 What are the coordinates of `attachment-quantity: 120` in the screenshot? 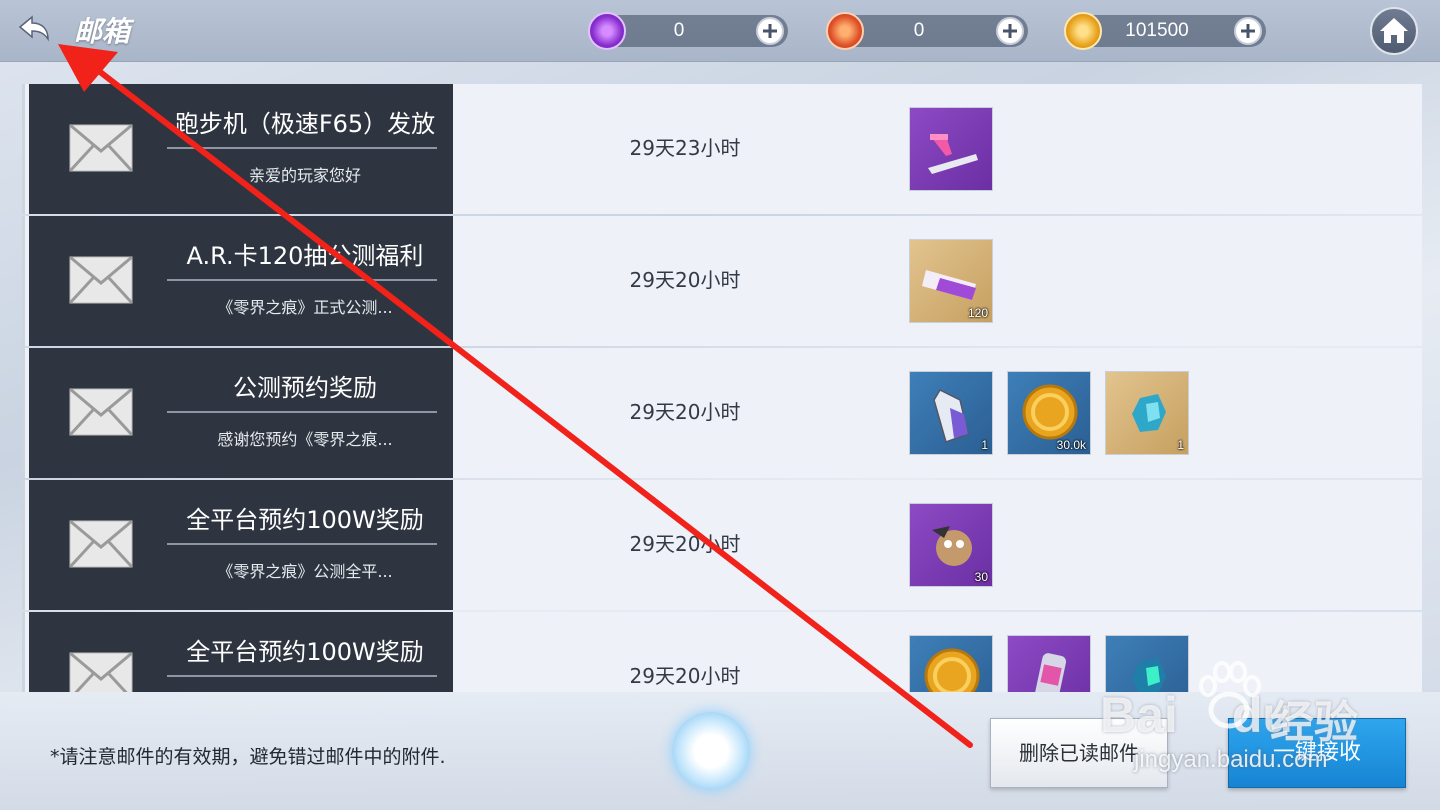 It's located at (977, 313).